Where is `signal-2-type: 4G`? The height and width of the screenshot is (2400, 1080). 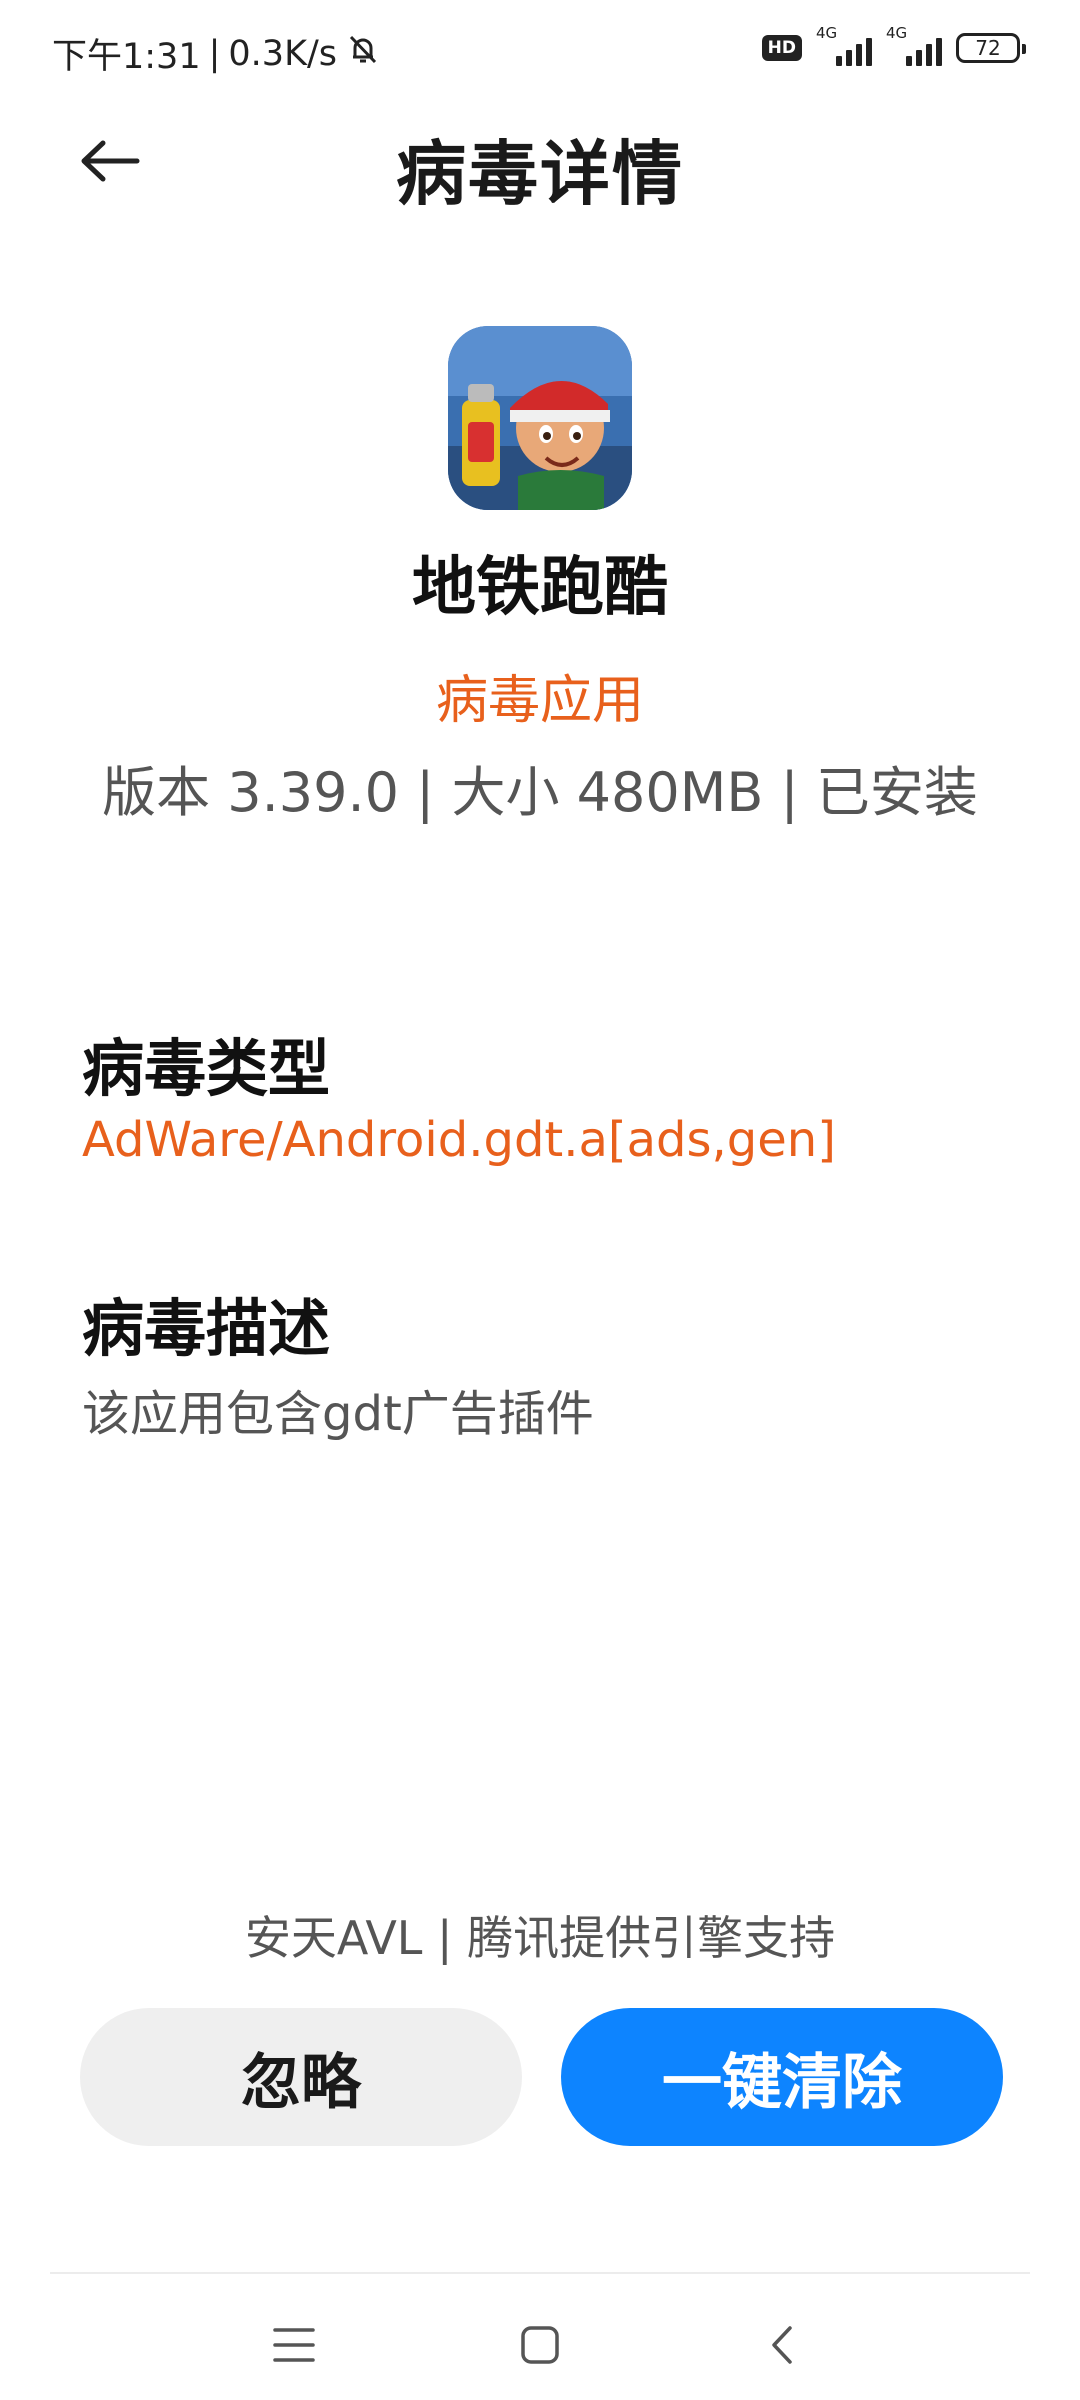 signal-2-type: 4G is located at coordinates (897, 33).